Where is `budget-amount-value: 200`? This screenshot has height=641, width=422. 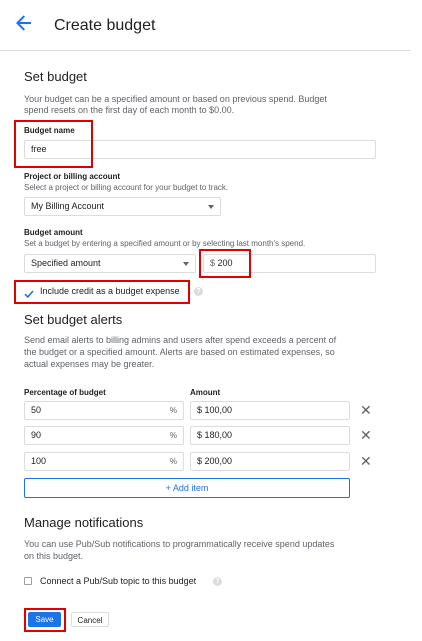
budget-amount-value: 200 is located at coordinates (225, 263).